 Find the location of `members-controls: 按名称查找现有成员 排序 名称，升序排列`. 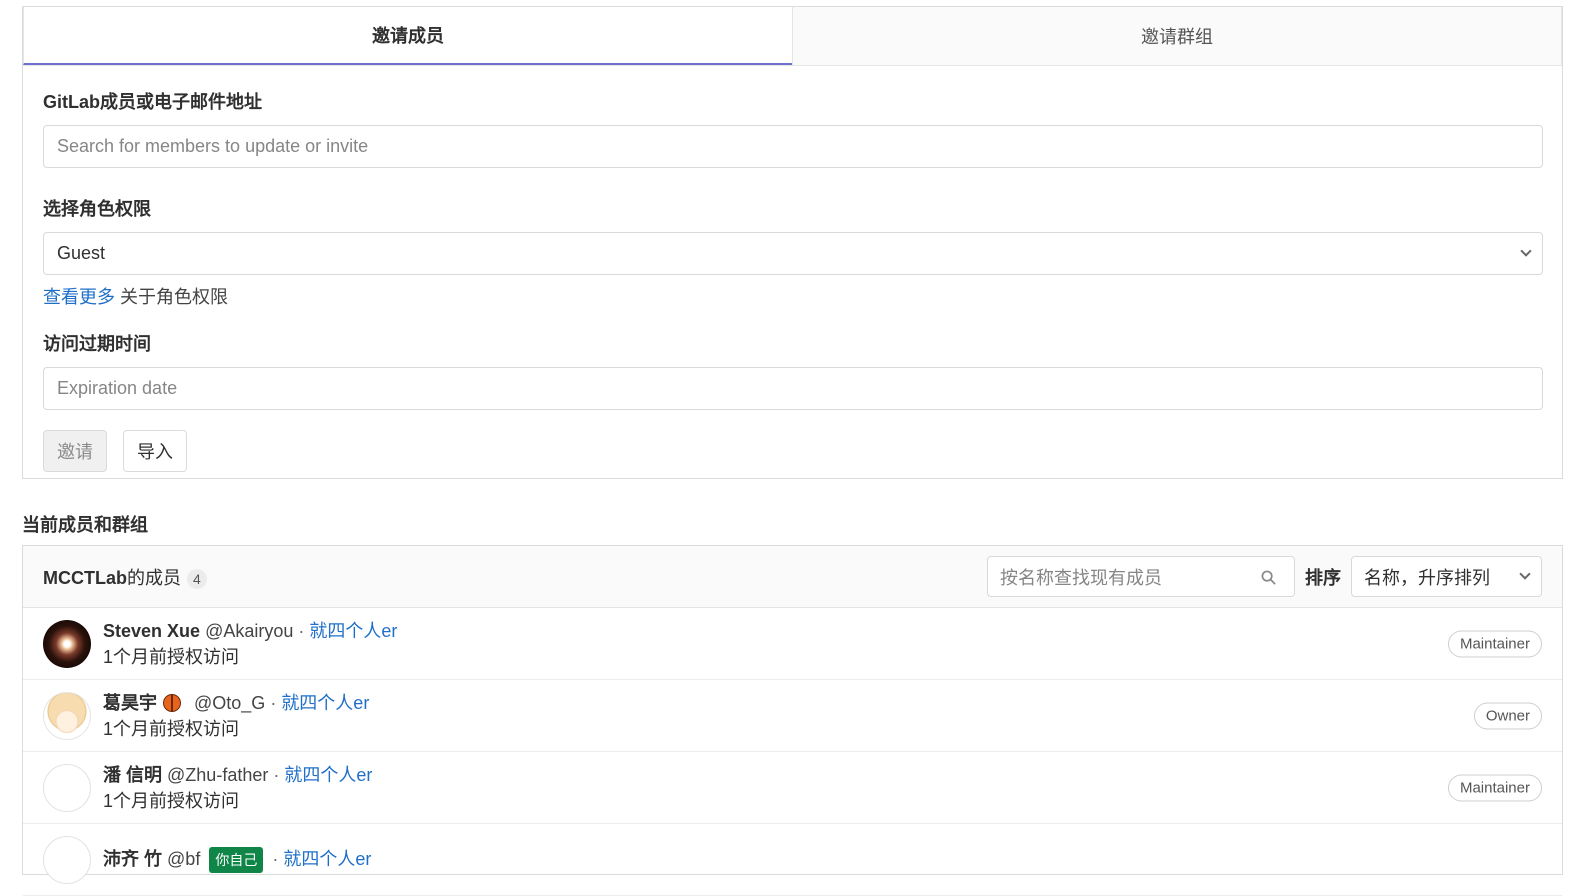

members-controls: 按名称查找现有成员 排序 名称，升序排列 is located at coordinates (1264, 576).